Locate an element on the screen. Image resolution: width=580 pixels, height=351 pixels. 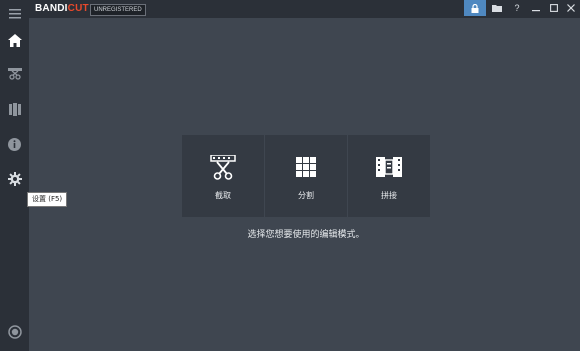
settings-tooltip: 设置 (F5) is located at coordinates (47, 199).